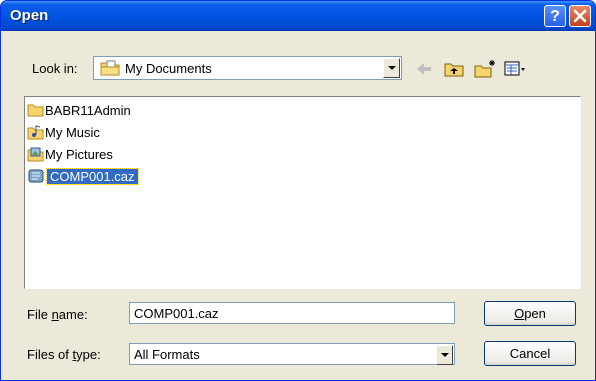  I want to click on file-name: COMP001.caz, so click(92, 176).